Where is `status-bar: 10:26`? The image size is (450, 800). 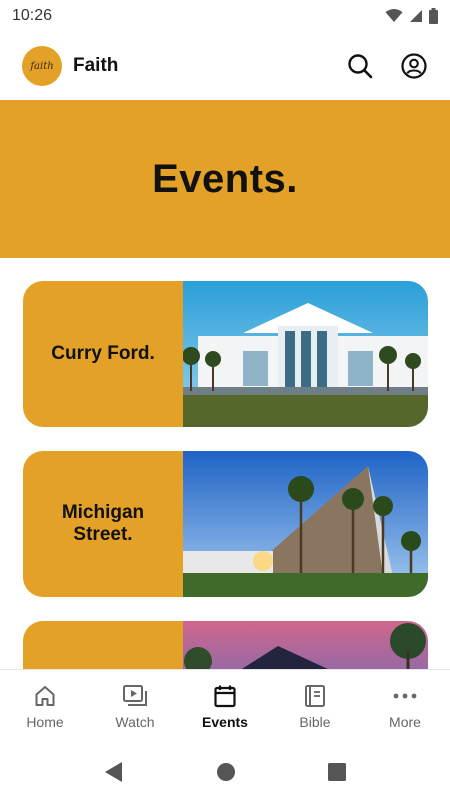 status-bar: 10:26 is located at coordinates (225, 16).